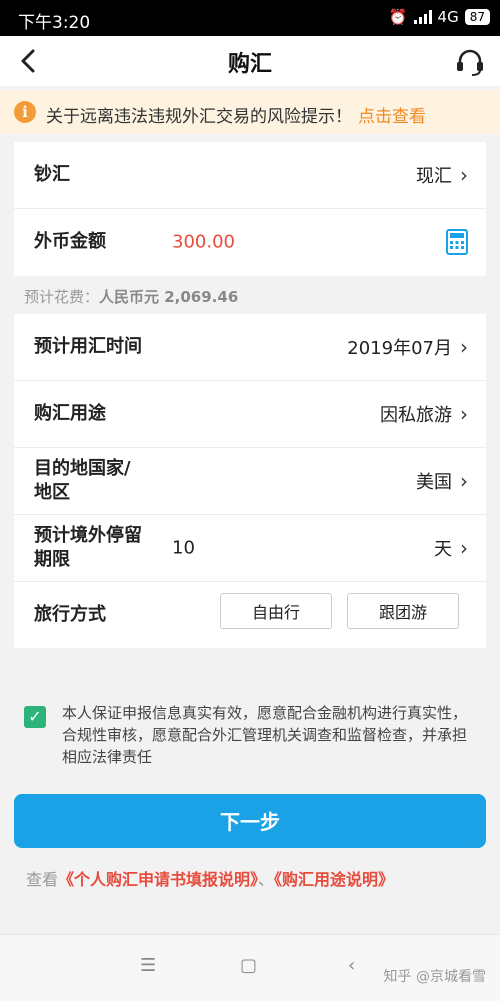  I want to click on cash-type-value: 现汇, so click(434, 176).